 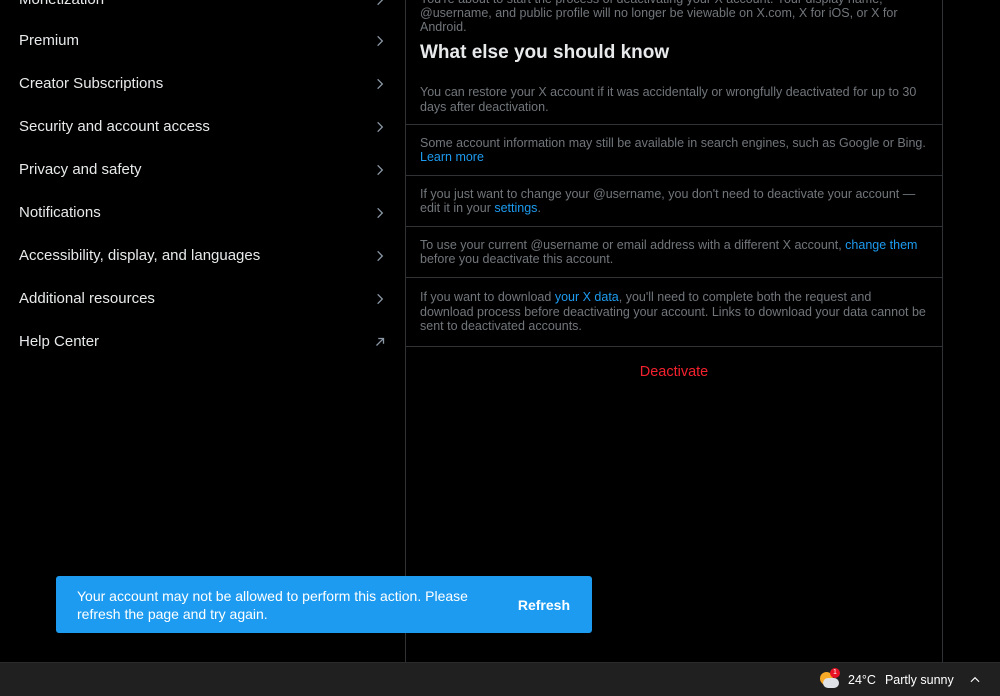 I want to click on nav-item-label: Help Center, so click(x=59, y=341).